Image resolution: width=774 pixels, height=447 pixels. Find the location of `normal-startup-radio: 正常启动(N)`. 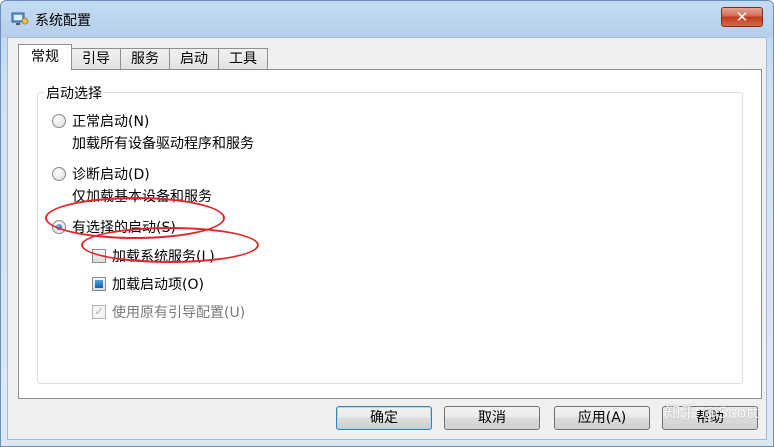

normal-startup-radio: 正常启动(N) is located at coordinates (100, 121).